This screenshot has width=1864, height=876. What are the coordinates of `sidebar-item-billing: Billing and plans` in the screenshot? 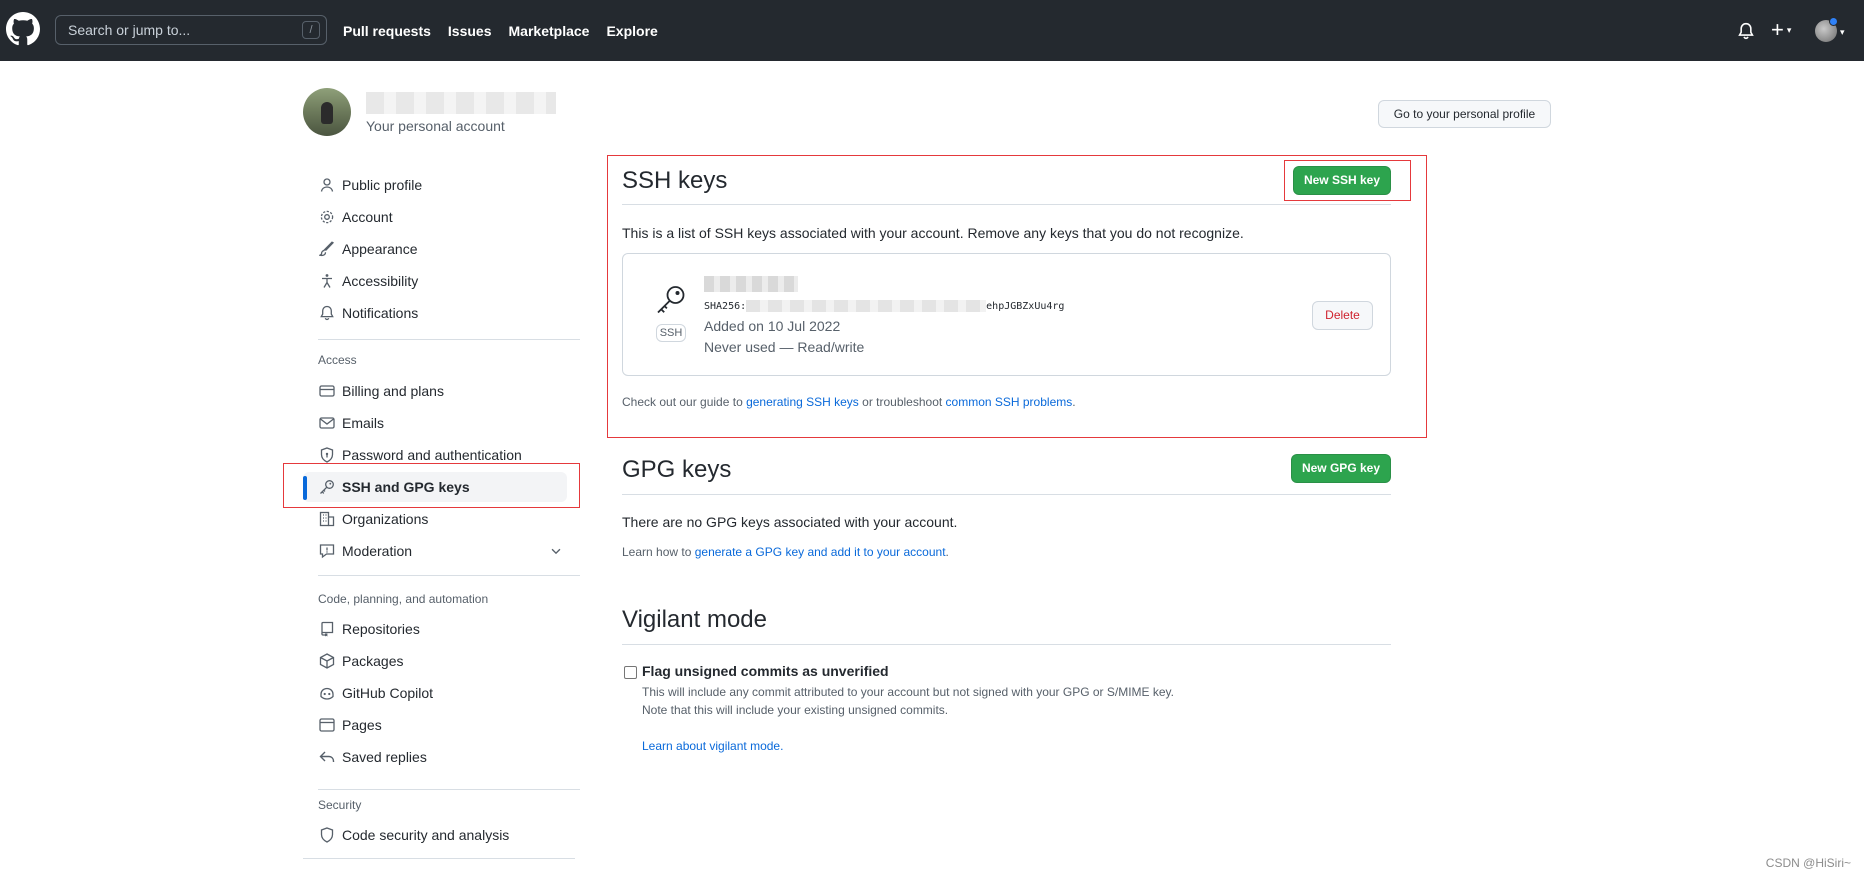 It's located at (435, 391).